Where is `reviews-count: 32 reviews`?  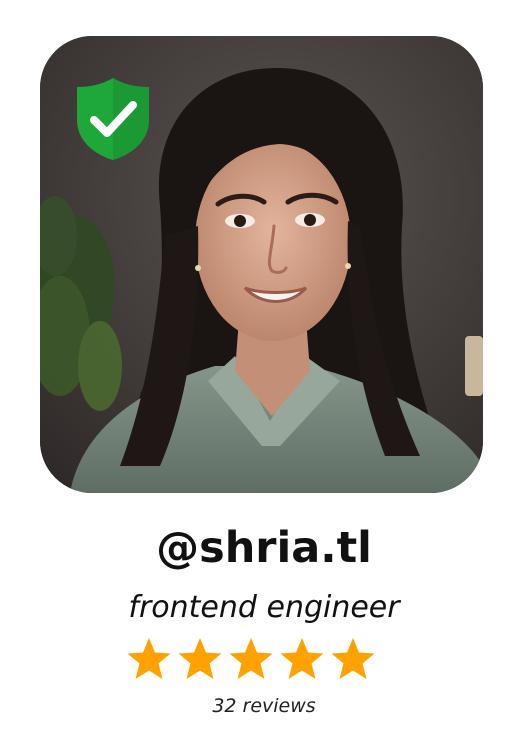 reviews-count: 32 reviews is located at coordinates (264, 706).